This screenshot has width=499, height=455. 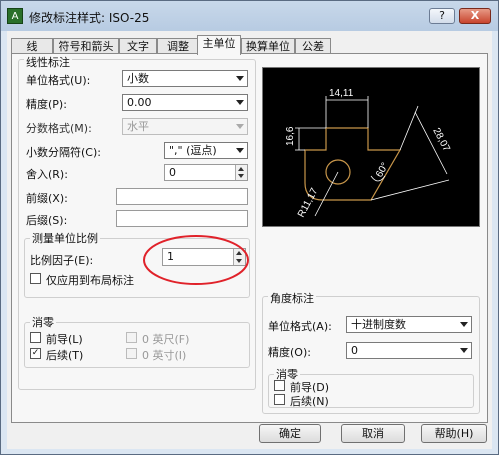 What do you see at coordinates (139, 102) in the screenshot?
I see `precision-value: 0.00` at bounding box center [139, 102].